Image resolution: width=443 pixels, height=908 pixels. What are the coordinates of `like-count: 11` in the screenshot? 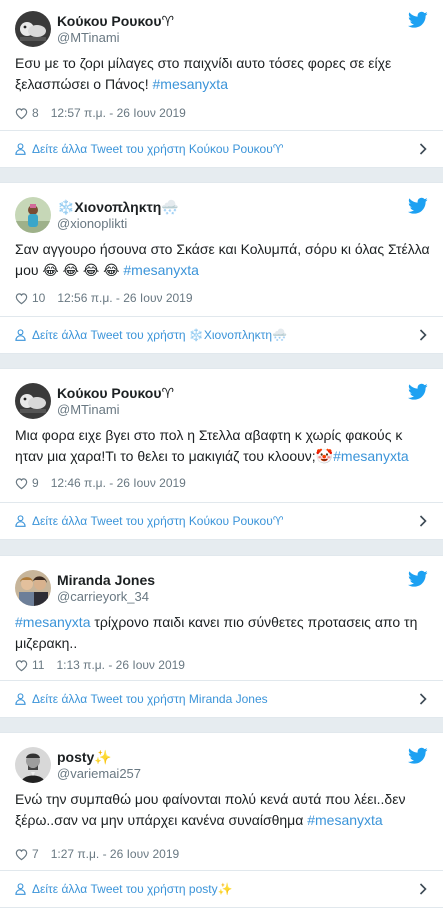 It's located at (38, 665).